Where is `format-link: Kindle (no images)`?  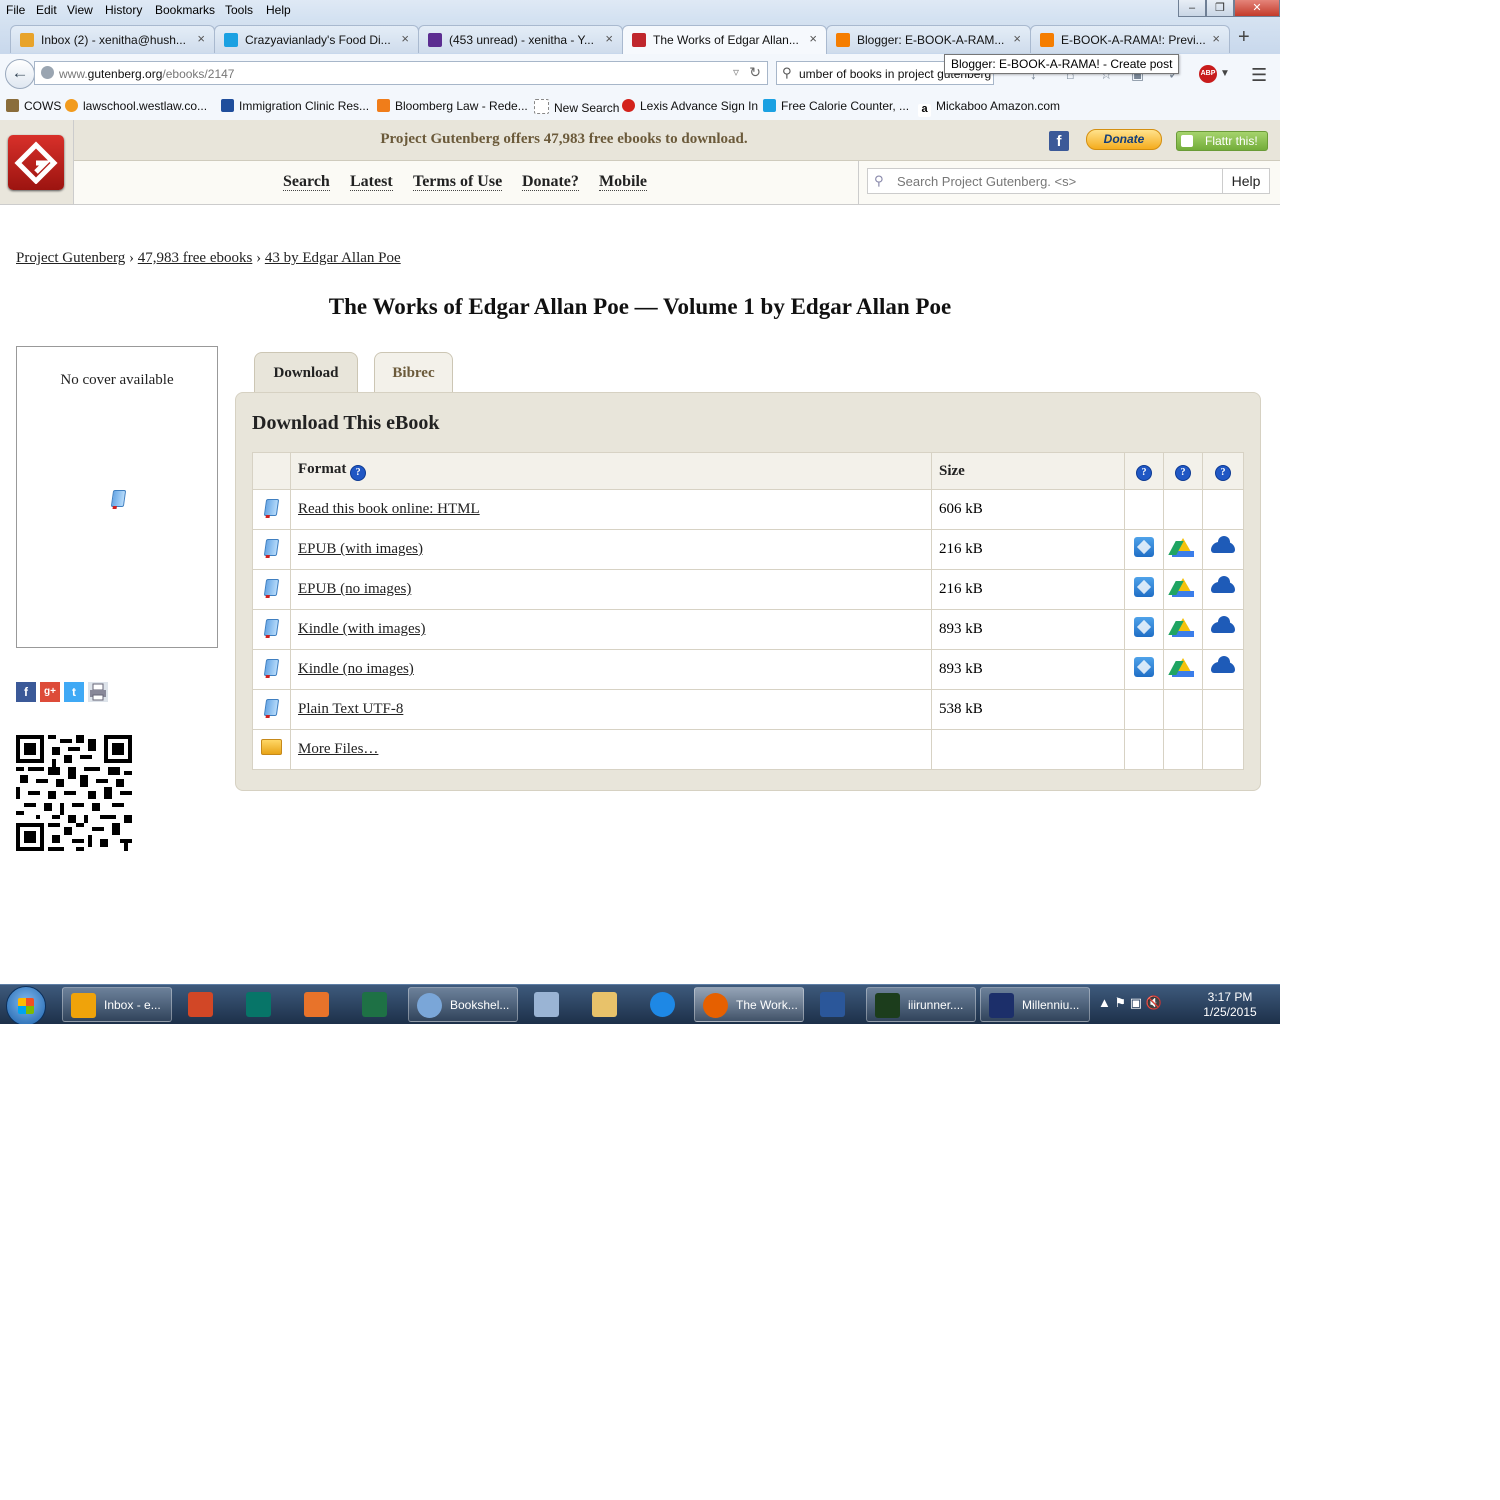 format-link: Kindle (no images) is located at coordinates (356, 669).